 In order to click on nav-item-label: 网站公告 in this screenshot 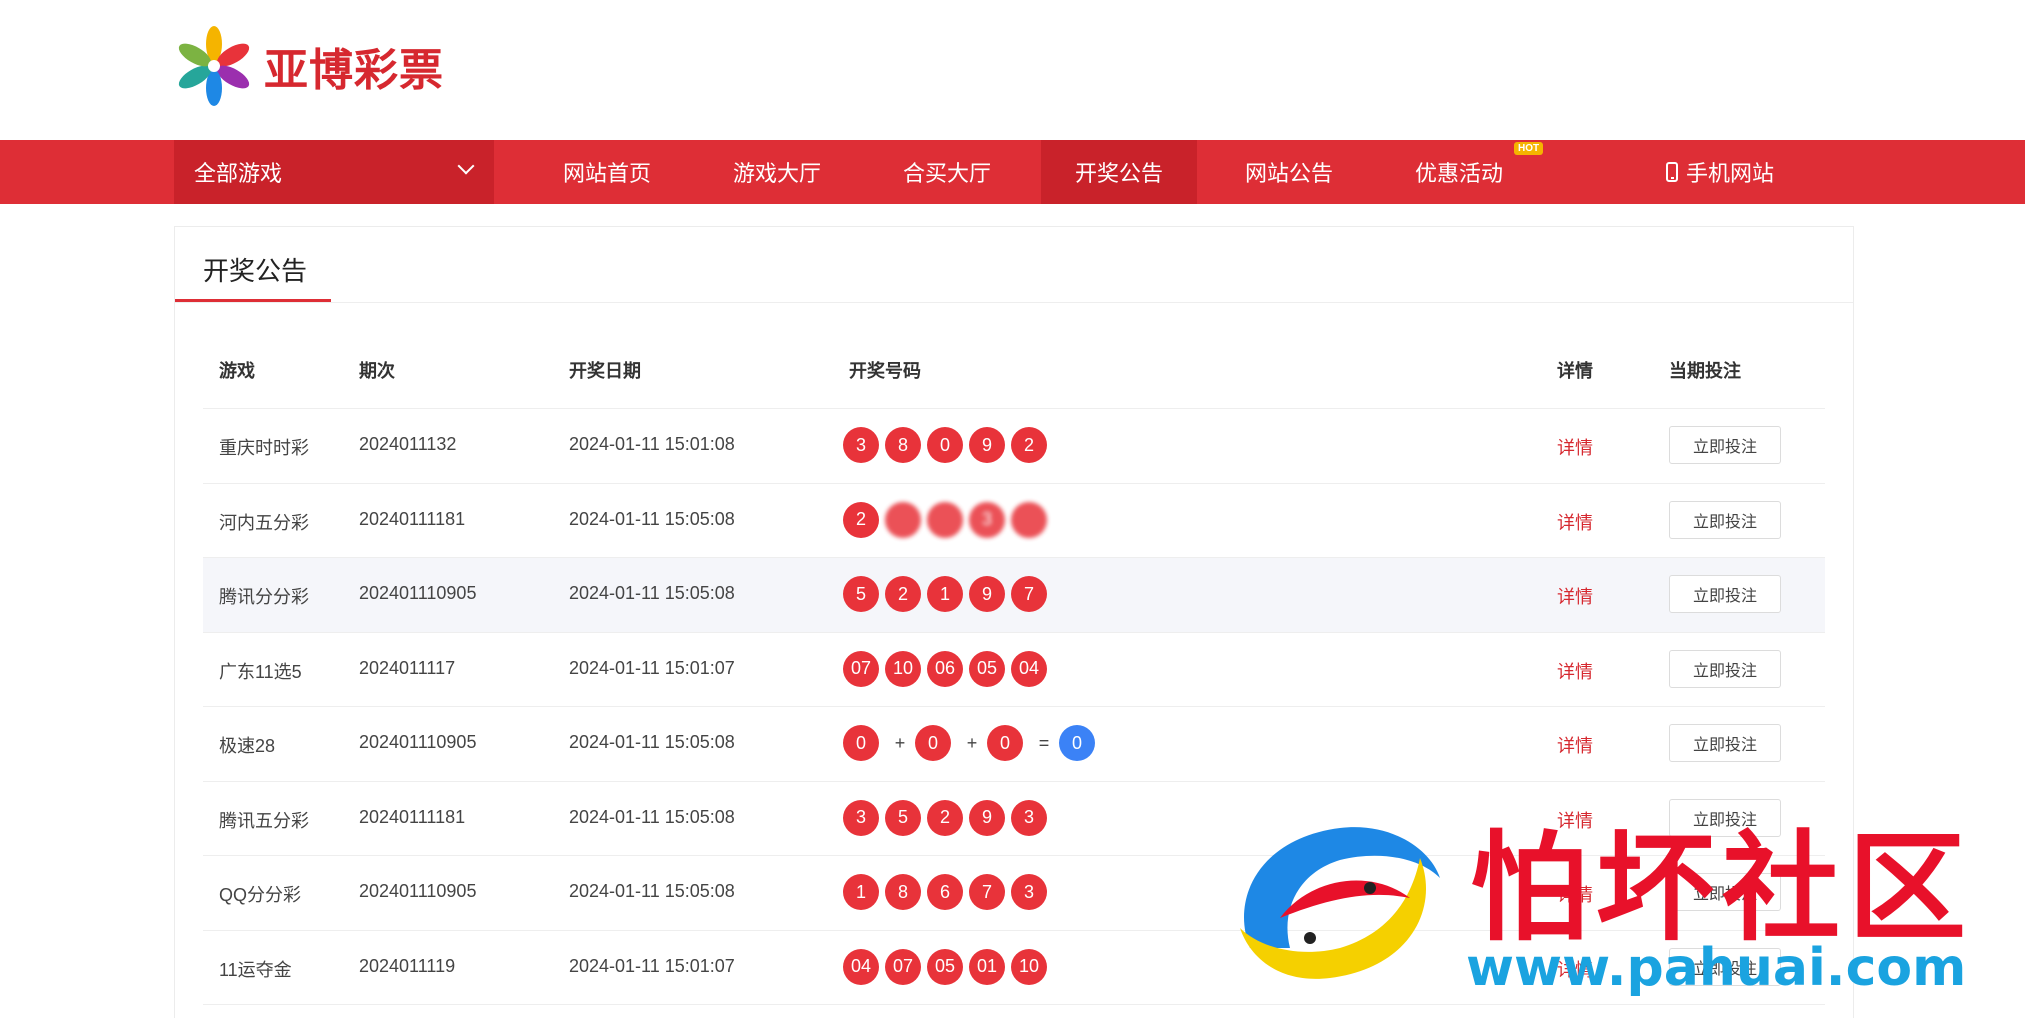, I will do `click(1288, 173)`.